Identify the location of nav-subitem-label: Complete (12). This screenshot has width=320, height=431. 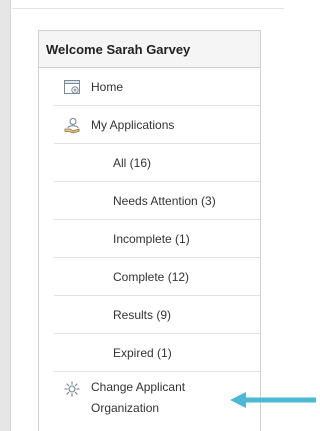
(151, 276).